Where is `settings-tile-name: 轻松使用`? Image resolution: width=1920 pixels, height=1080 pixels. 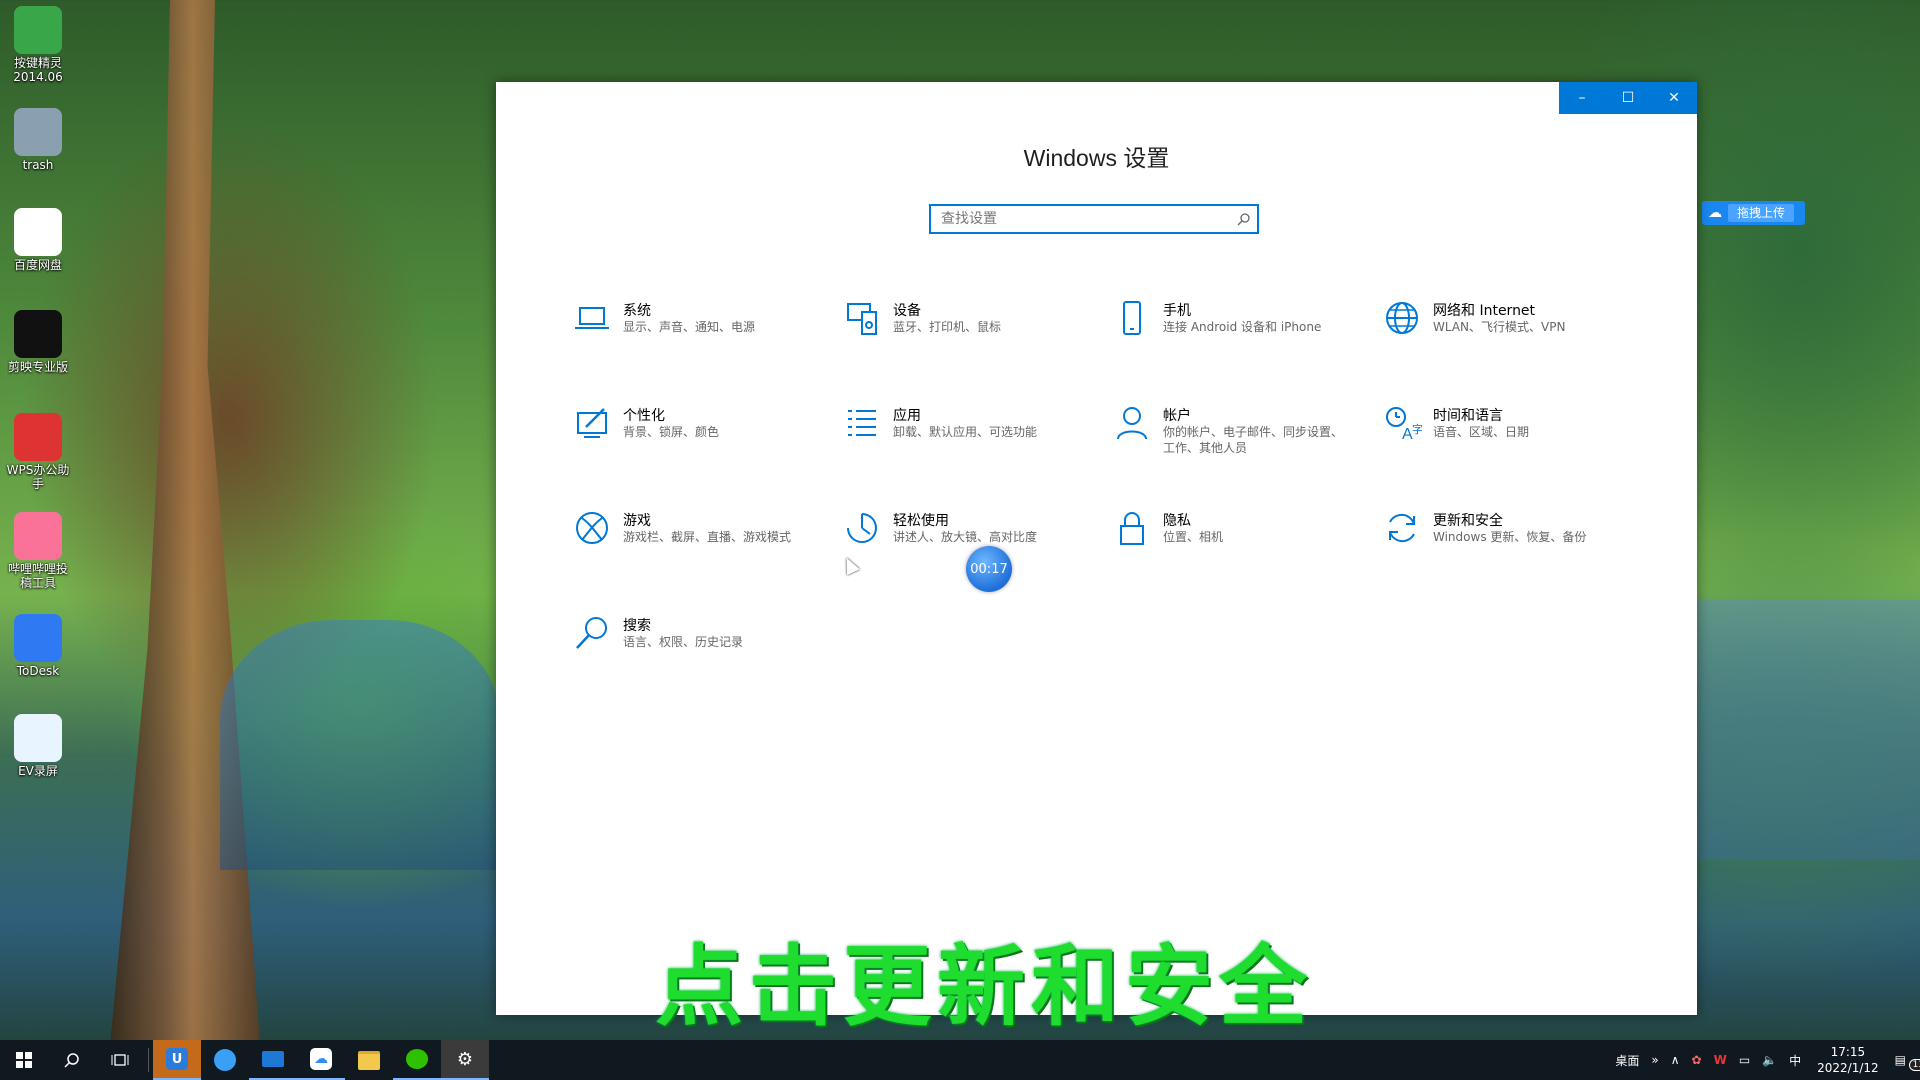
settings-tile-name: 轻松使用 is located at coordinates (921, 521).